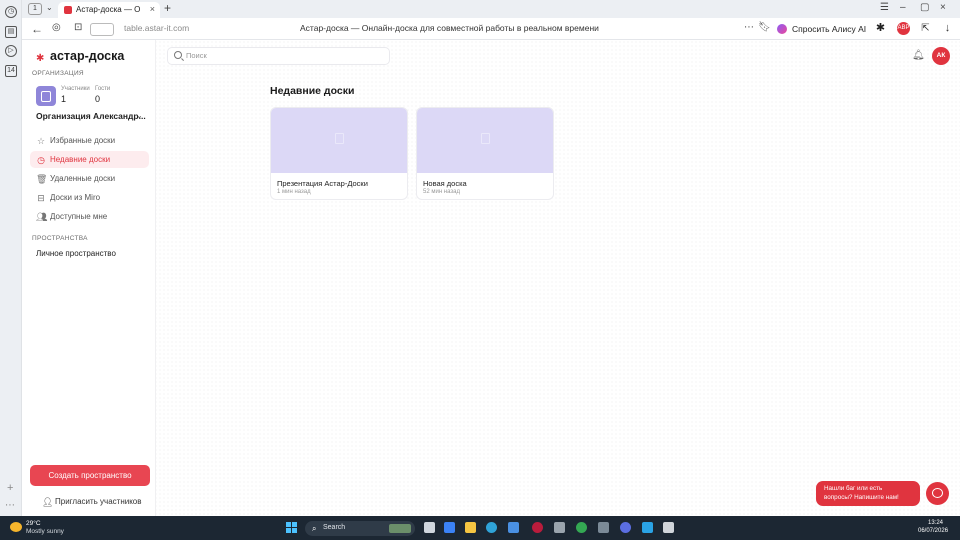 This screenshot has height=540, width=960. I want to click on board-name: Новая доска, so click(445, 183).